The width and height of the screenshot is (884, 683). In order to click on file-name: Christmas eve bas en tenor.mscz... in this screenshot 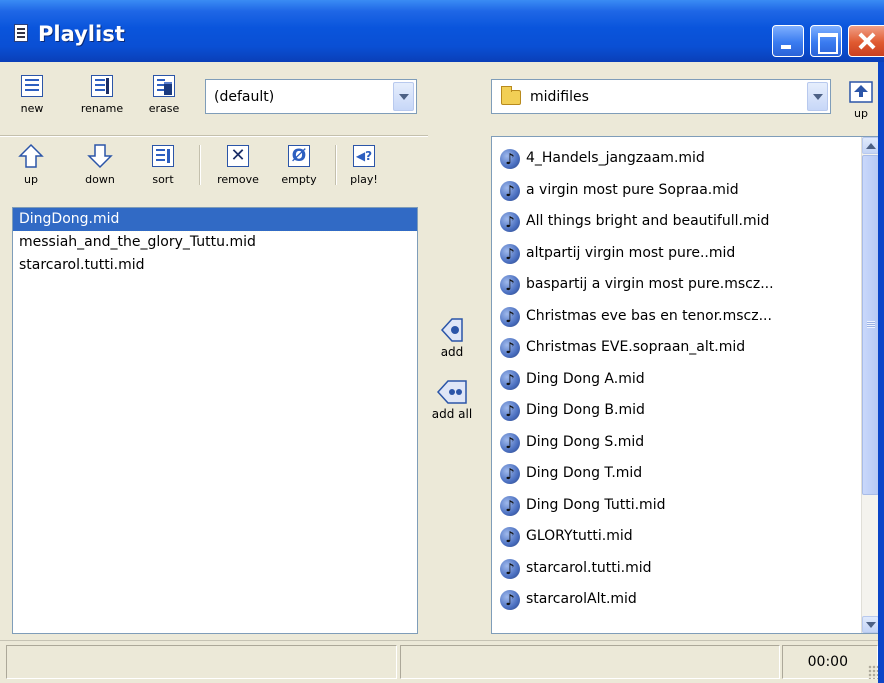, I will do `click(649, 315)`.